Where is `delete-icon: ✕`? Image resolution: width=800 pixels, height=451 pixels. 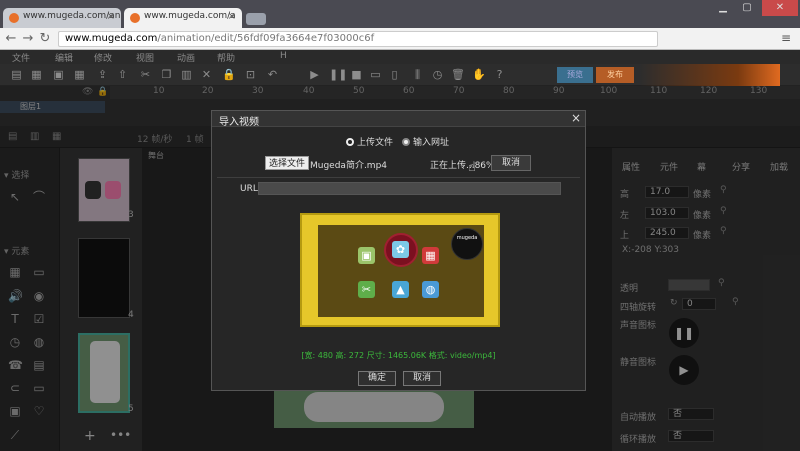 delete-icon: ✕ is located at coordinates (206, 74).